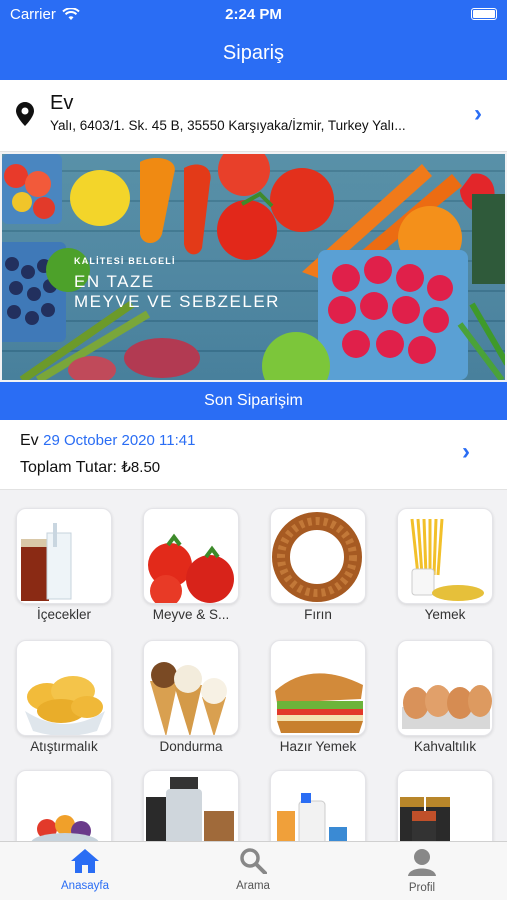  What do you see at coordinates (64, 746) in the screenshot?
I see `category-label: Atıştırmalık` at bounding box center [64, 746].